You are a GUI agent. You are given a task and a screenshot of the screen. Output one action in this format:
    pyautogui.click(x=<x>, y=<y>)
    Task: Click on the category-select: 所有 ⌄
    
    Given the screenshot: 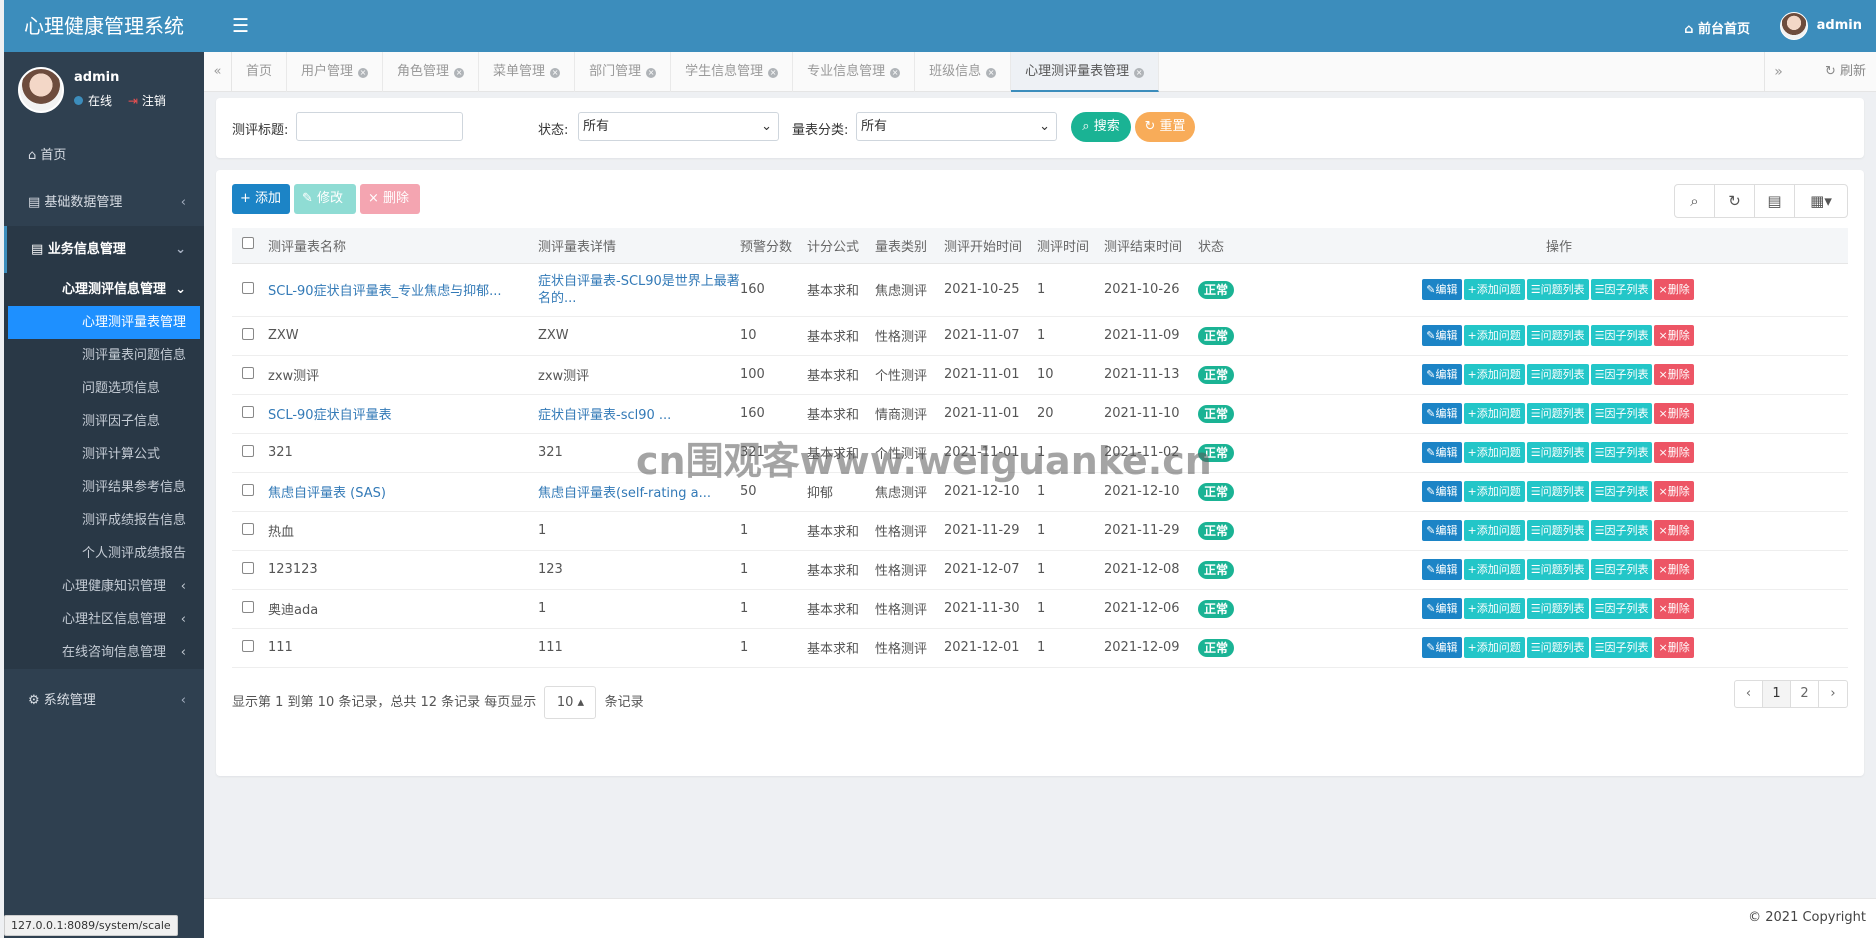 What is the action you would take?
    pyautogui.click(x=956, y=126)
    